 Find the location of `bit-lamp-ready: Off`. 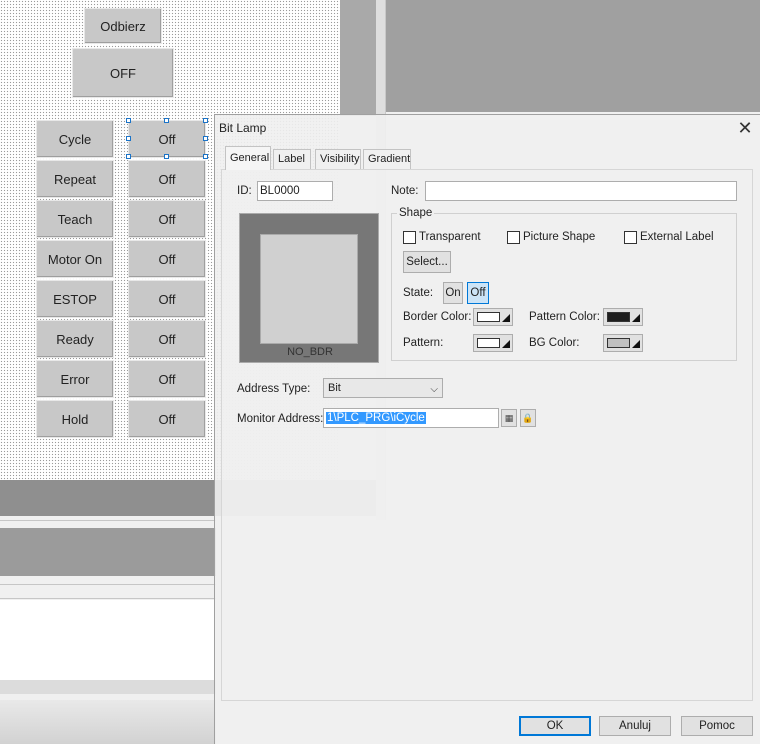

bit-lamp-ready: Off is located at coordinates (167, 339).